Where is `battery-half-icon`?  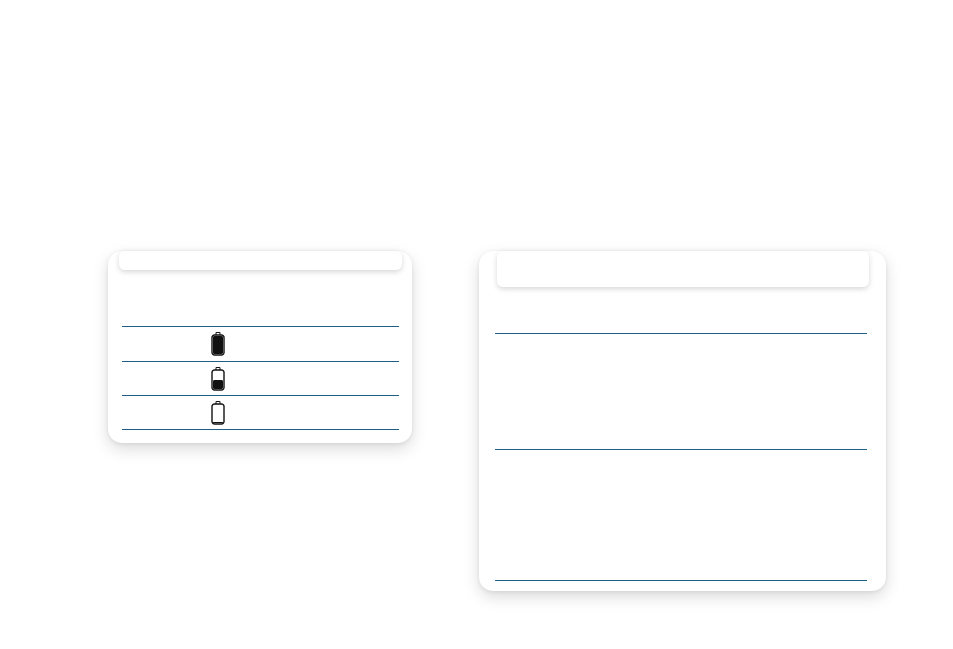
battery-half-icon is located at coordinates (218, 379).